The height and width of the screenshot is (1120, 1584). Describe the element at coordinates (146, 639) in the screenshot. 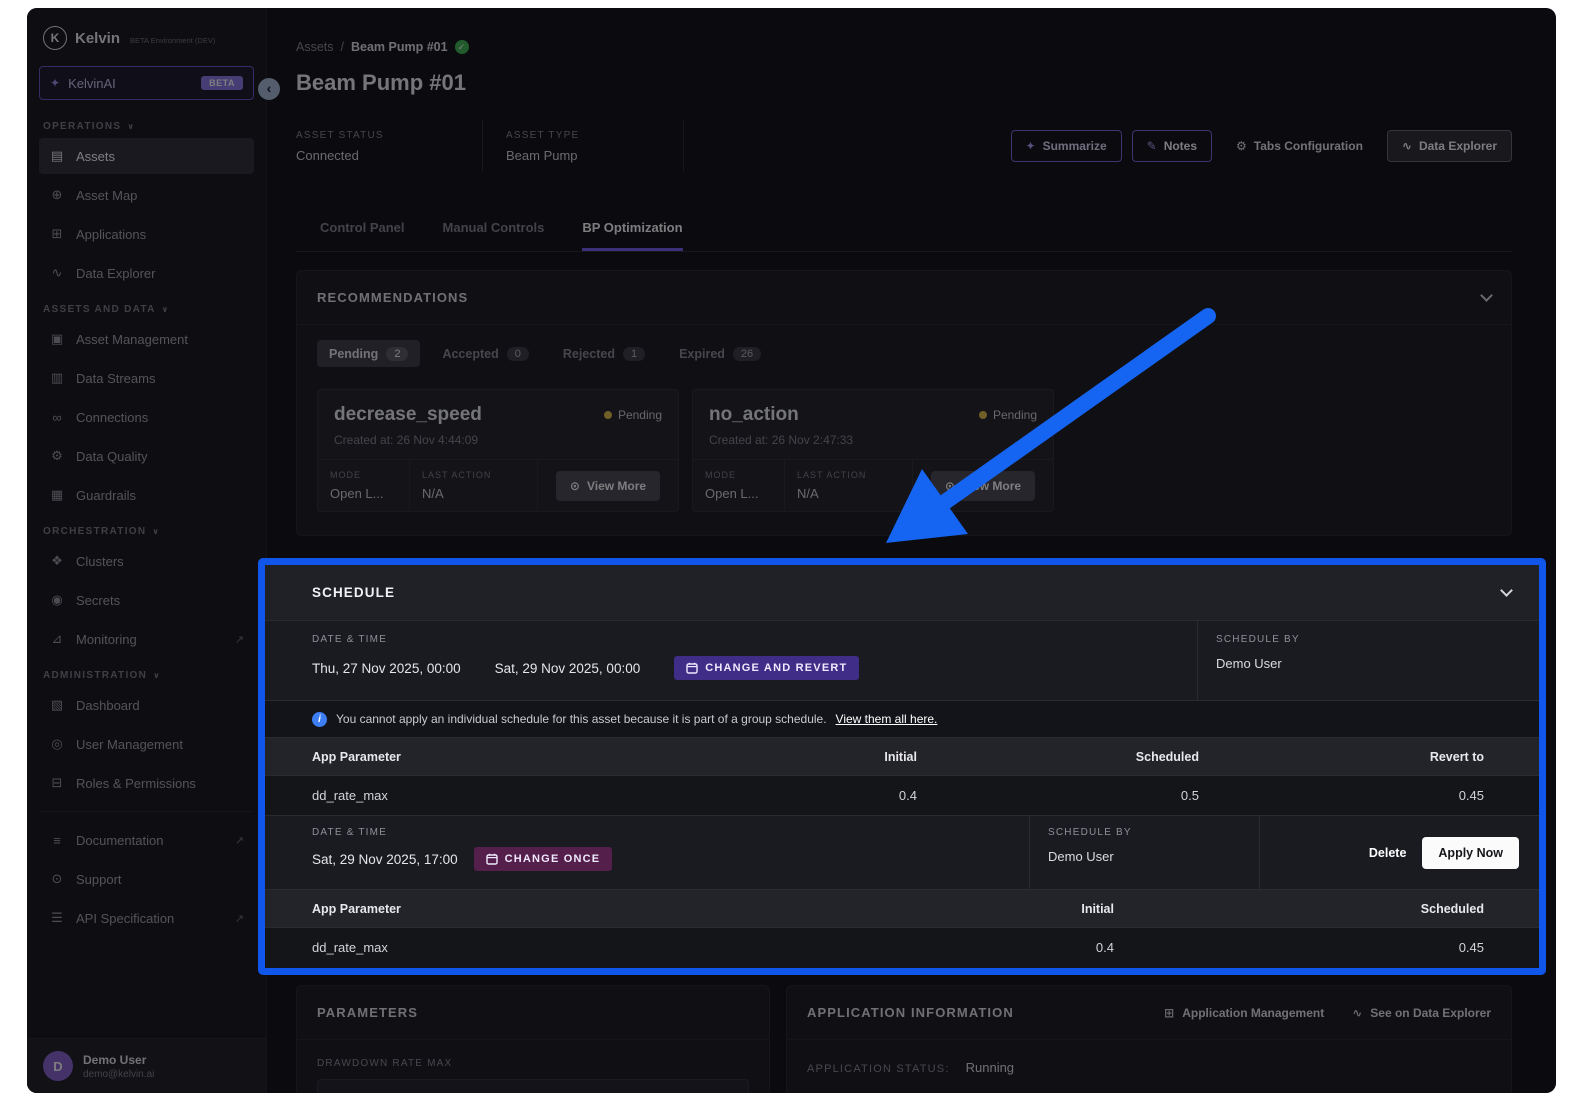

I see `sidebar-item-monitoring: ⊿ Monitoring ↗` at that location.